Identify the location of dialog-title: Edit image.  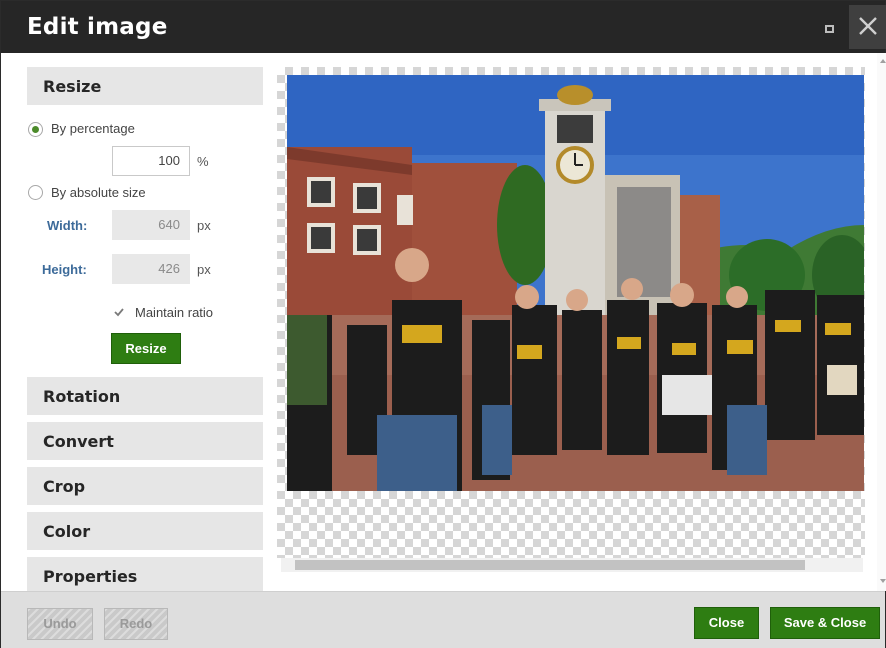
(97, 27).